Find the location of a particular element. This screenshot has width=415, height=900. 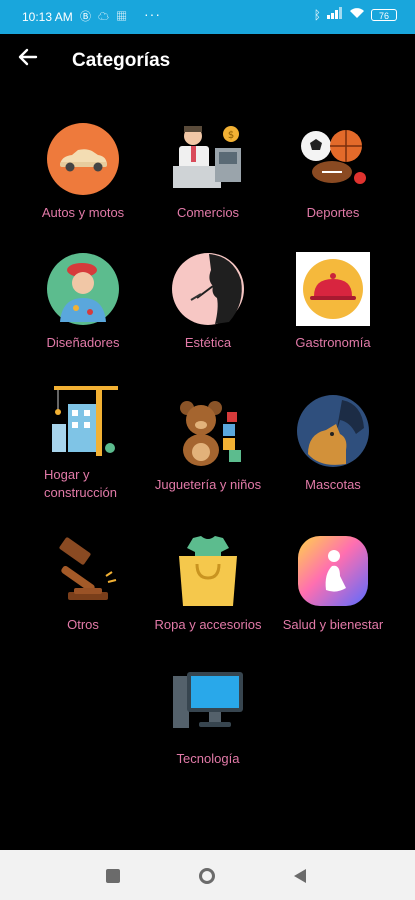

gavel-icon is located at coordinates (83, 571).